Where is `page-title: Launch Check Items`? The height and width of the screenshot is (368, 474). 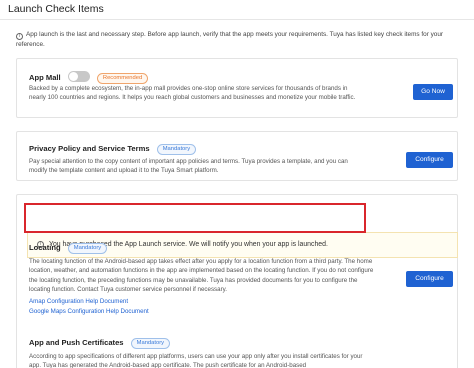 page-title: Launch Check Items is located at coordinates (56, 9).